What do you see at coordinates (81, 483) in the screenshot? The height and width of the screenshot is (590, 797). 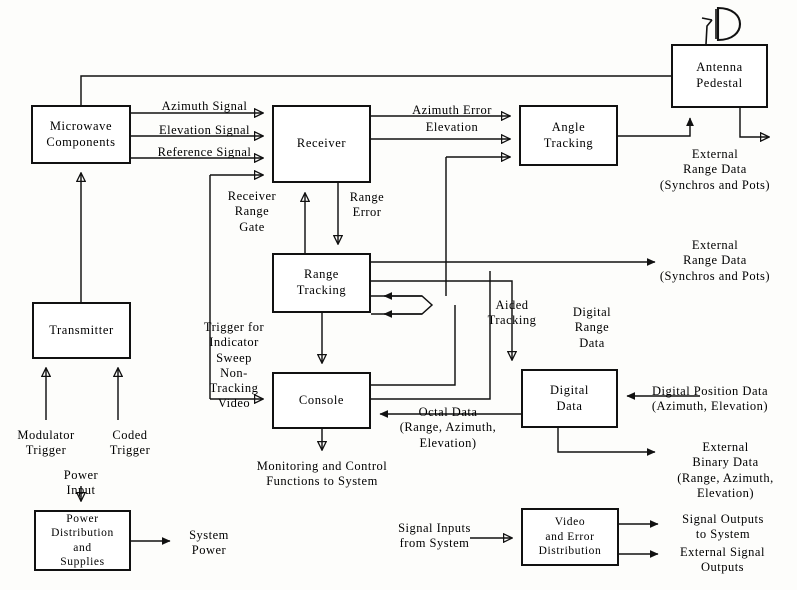 I see `label-power-input: Power Input` at bounding box center [81, 483].